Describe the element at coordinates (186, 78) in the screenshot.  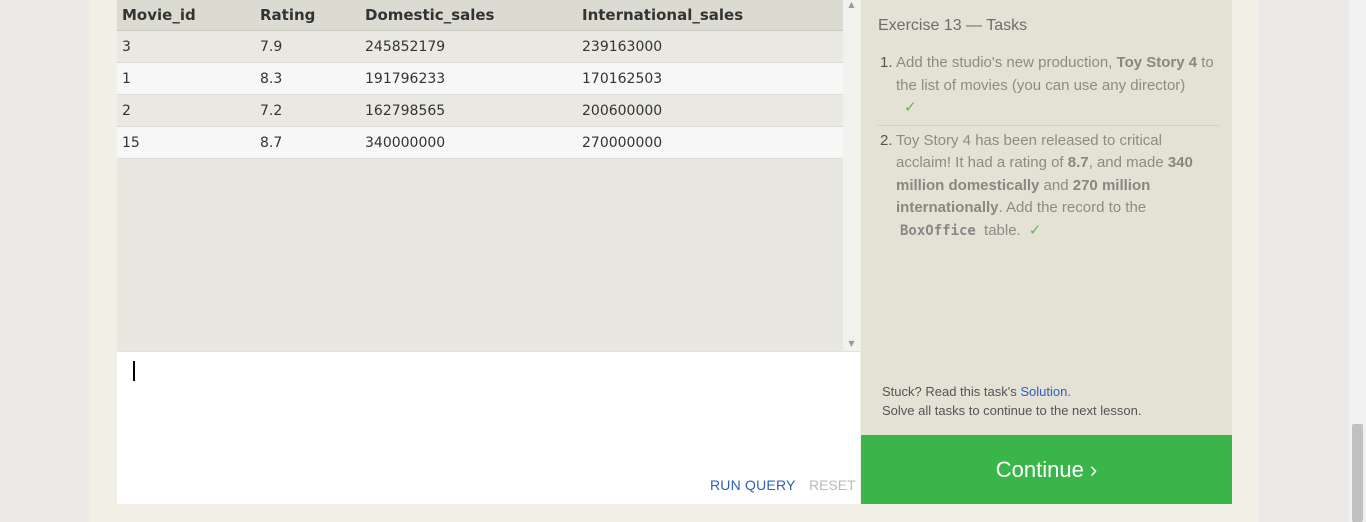
I see `table-cell: 1` at that location.